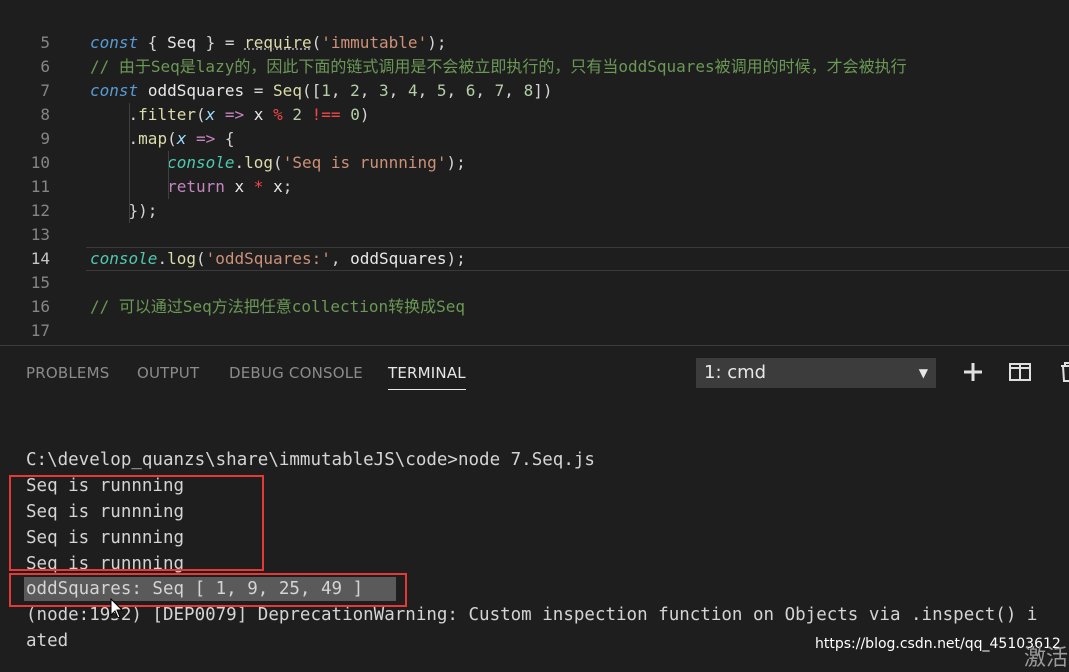  I want to click on line-number: 15, so click(40, 282).